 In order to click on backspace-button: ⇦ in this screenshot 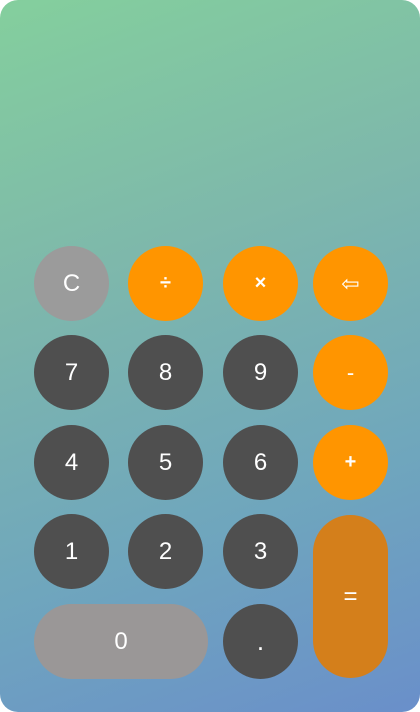, I will do `click(350, 283)`.